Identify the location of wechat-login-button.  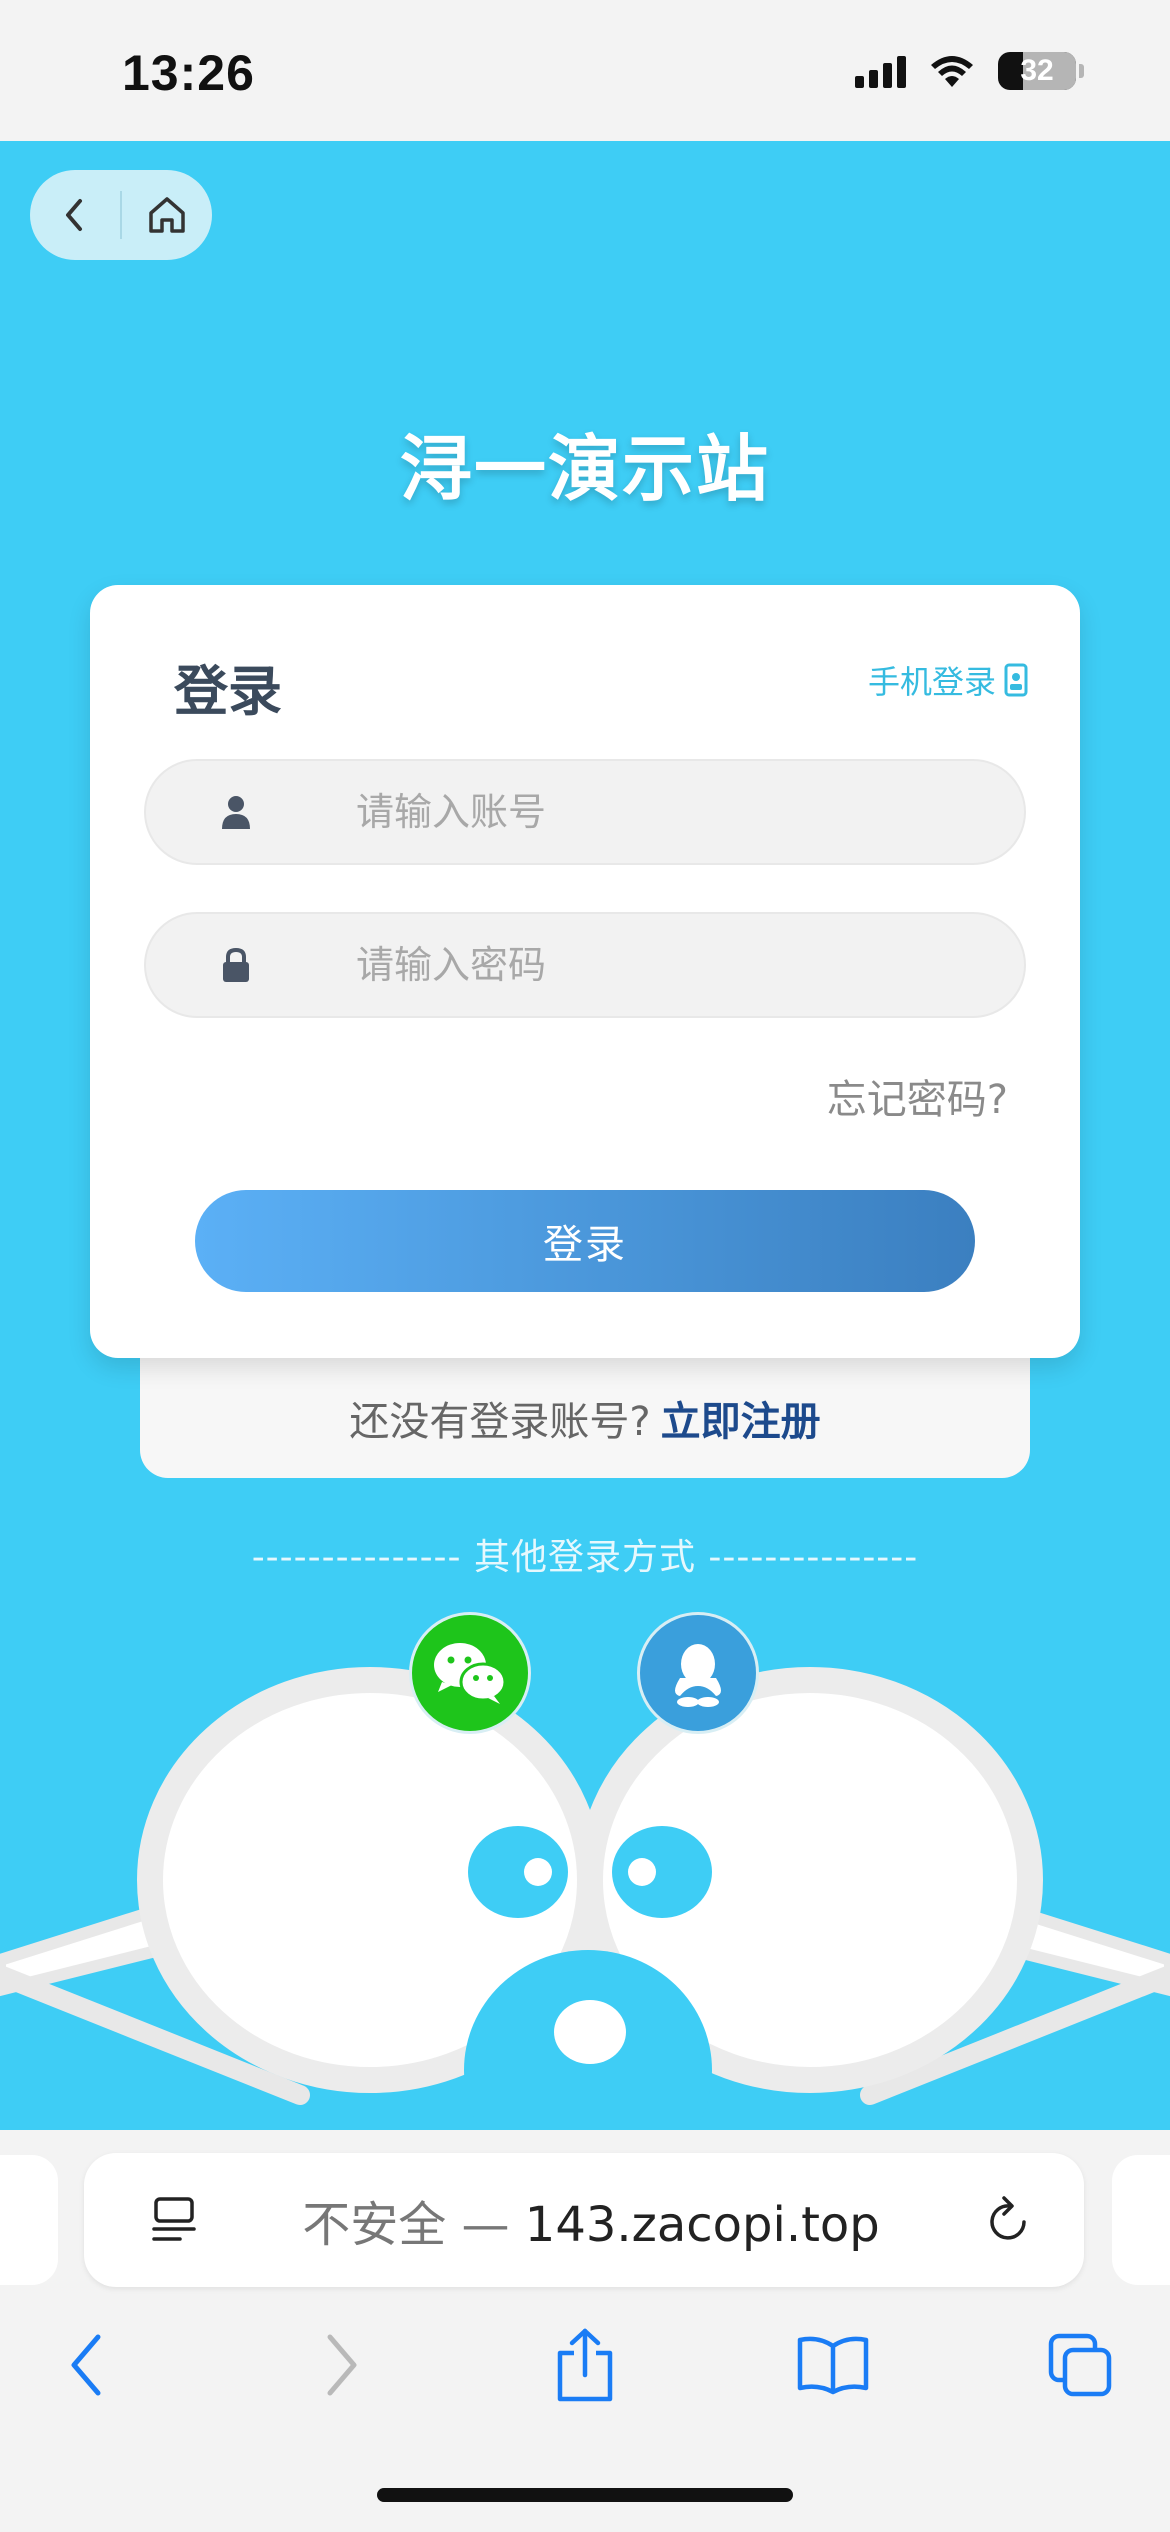
(470, 1673).